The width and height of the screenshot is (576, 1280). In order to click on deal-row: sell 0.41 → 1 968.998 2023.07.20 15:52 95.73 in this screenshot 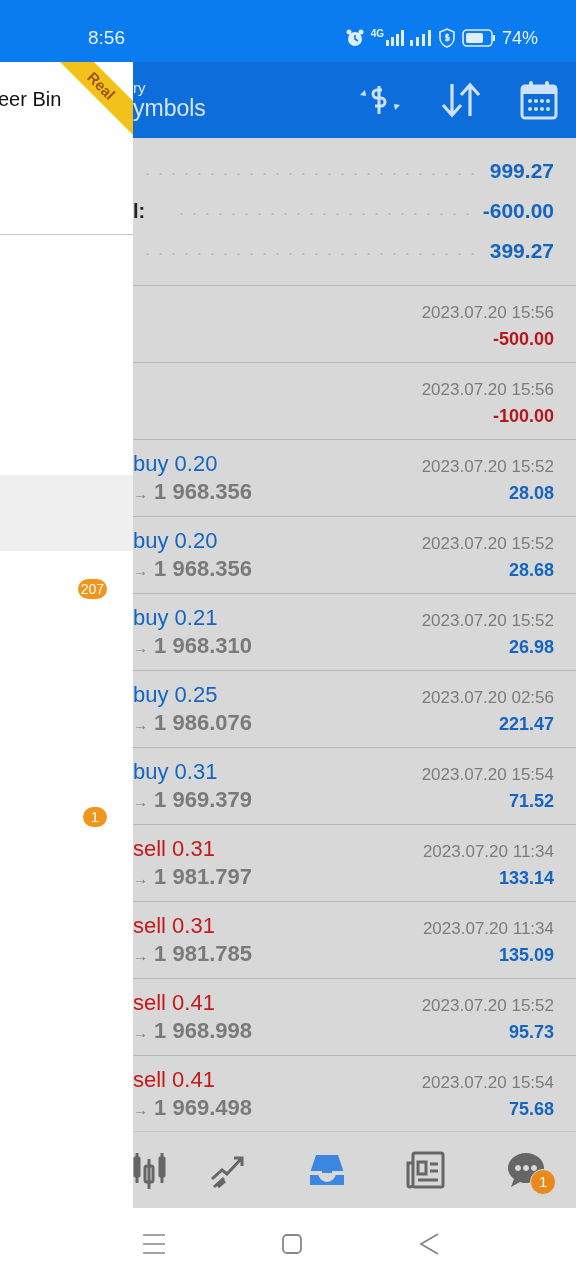, I will do `click(354, 1017)`.